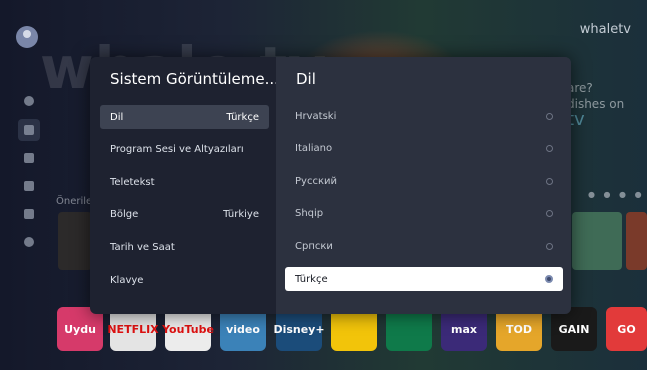 The height and width of the screenshot is (370, 647). I want to click on language-option: Shqip, so click(424, 214).